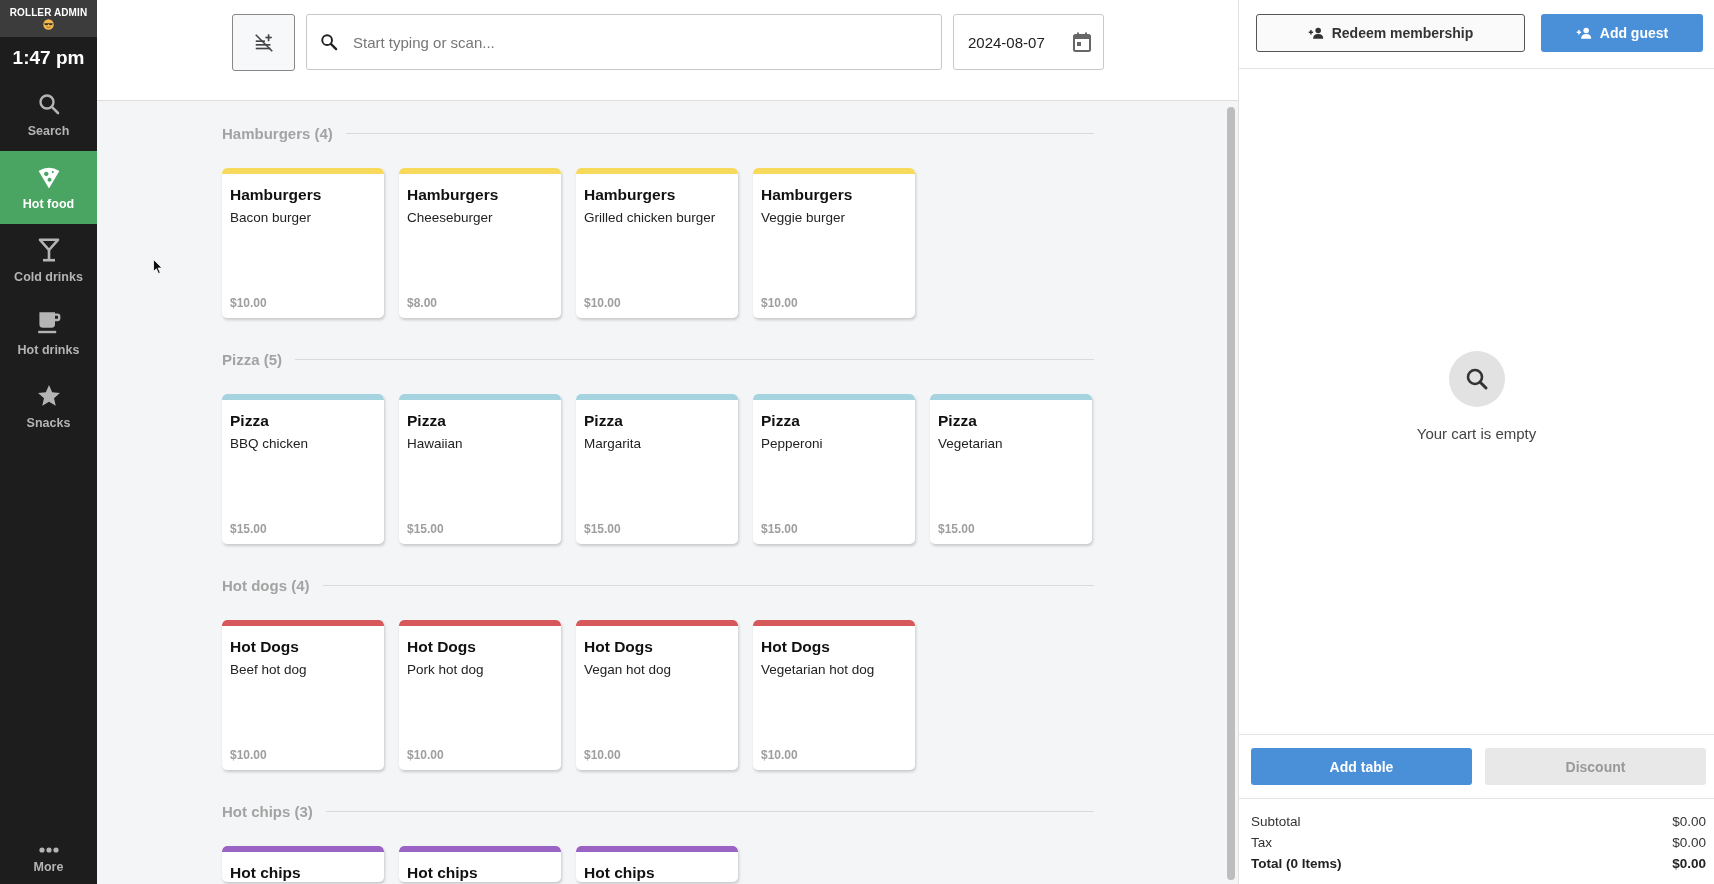 This screenshot has width=1714, height=884. I want to click on product-name: Beef hot dog, so click(269, 669).